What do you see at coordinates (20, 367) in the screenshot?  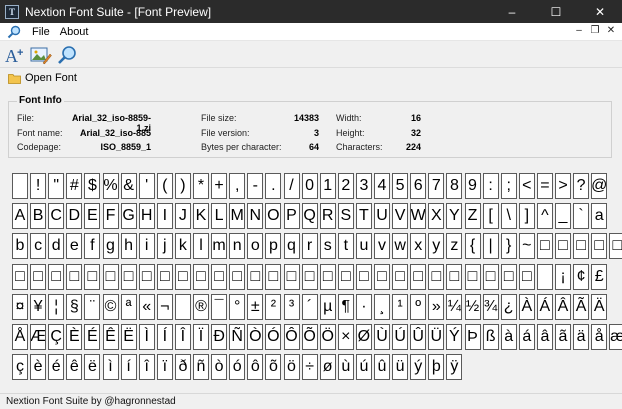 I see `glyph-cell: ç` at bounding box center [20, 367].